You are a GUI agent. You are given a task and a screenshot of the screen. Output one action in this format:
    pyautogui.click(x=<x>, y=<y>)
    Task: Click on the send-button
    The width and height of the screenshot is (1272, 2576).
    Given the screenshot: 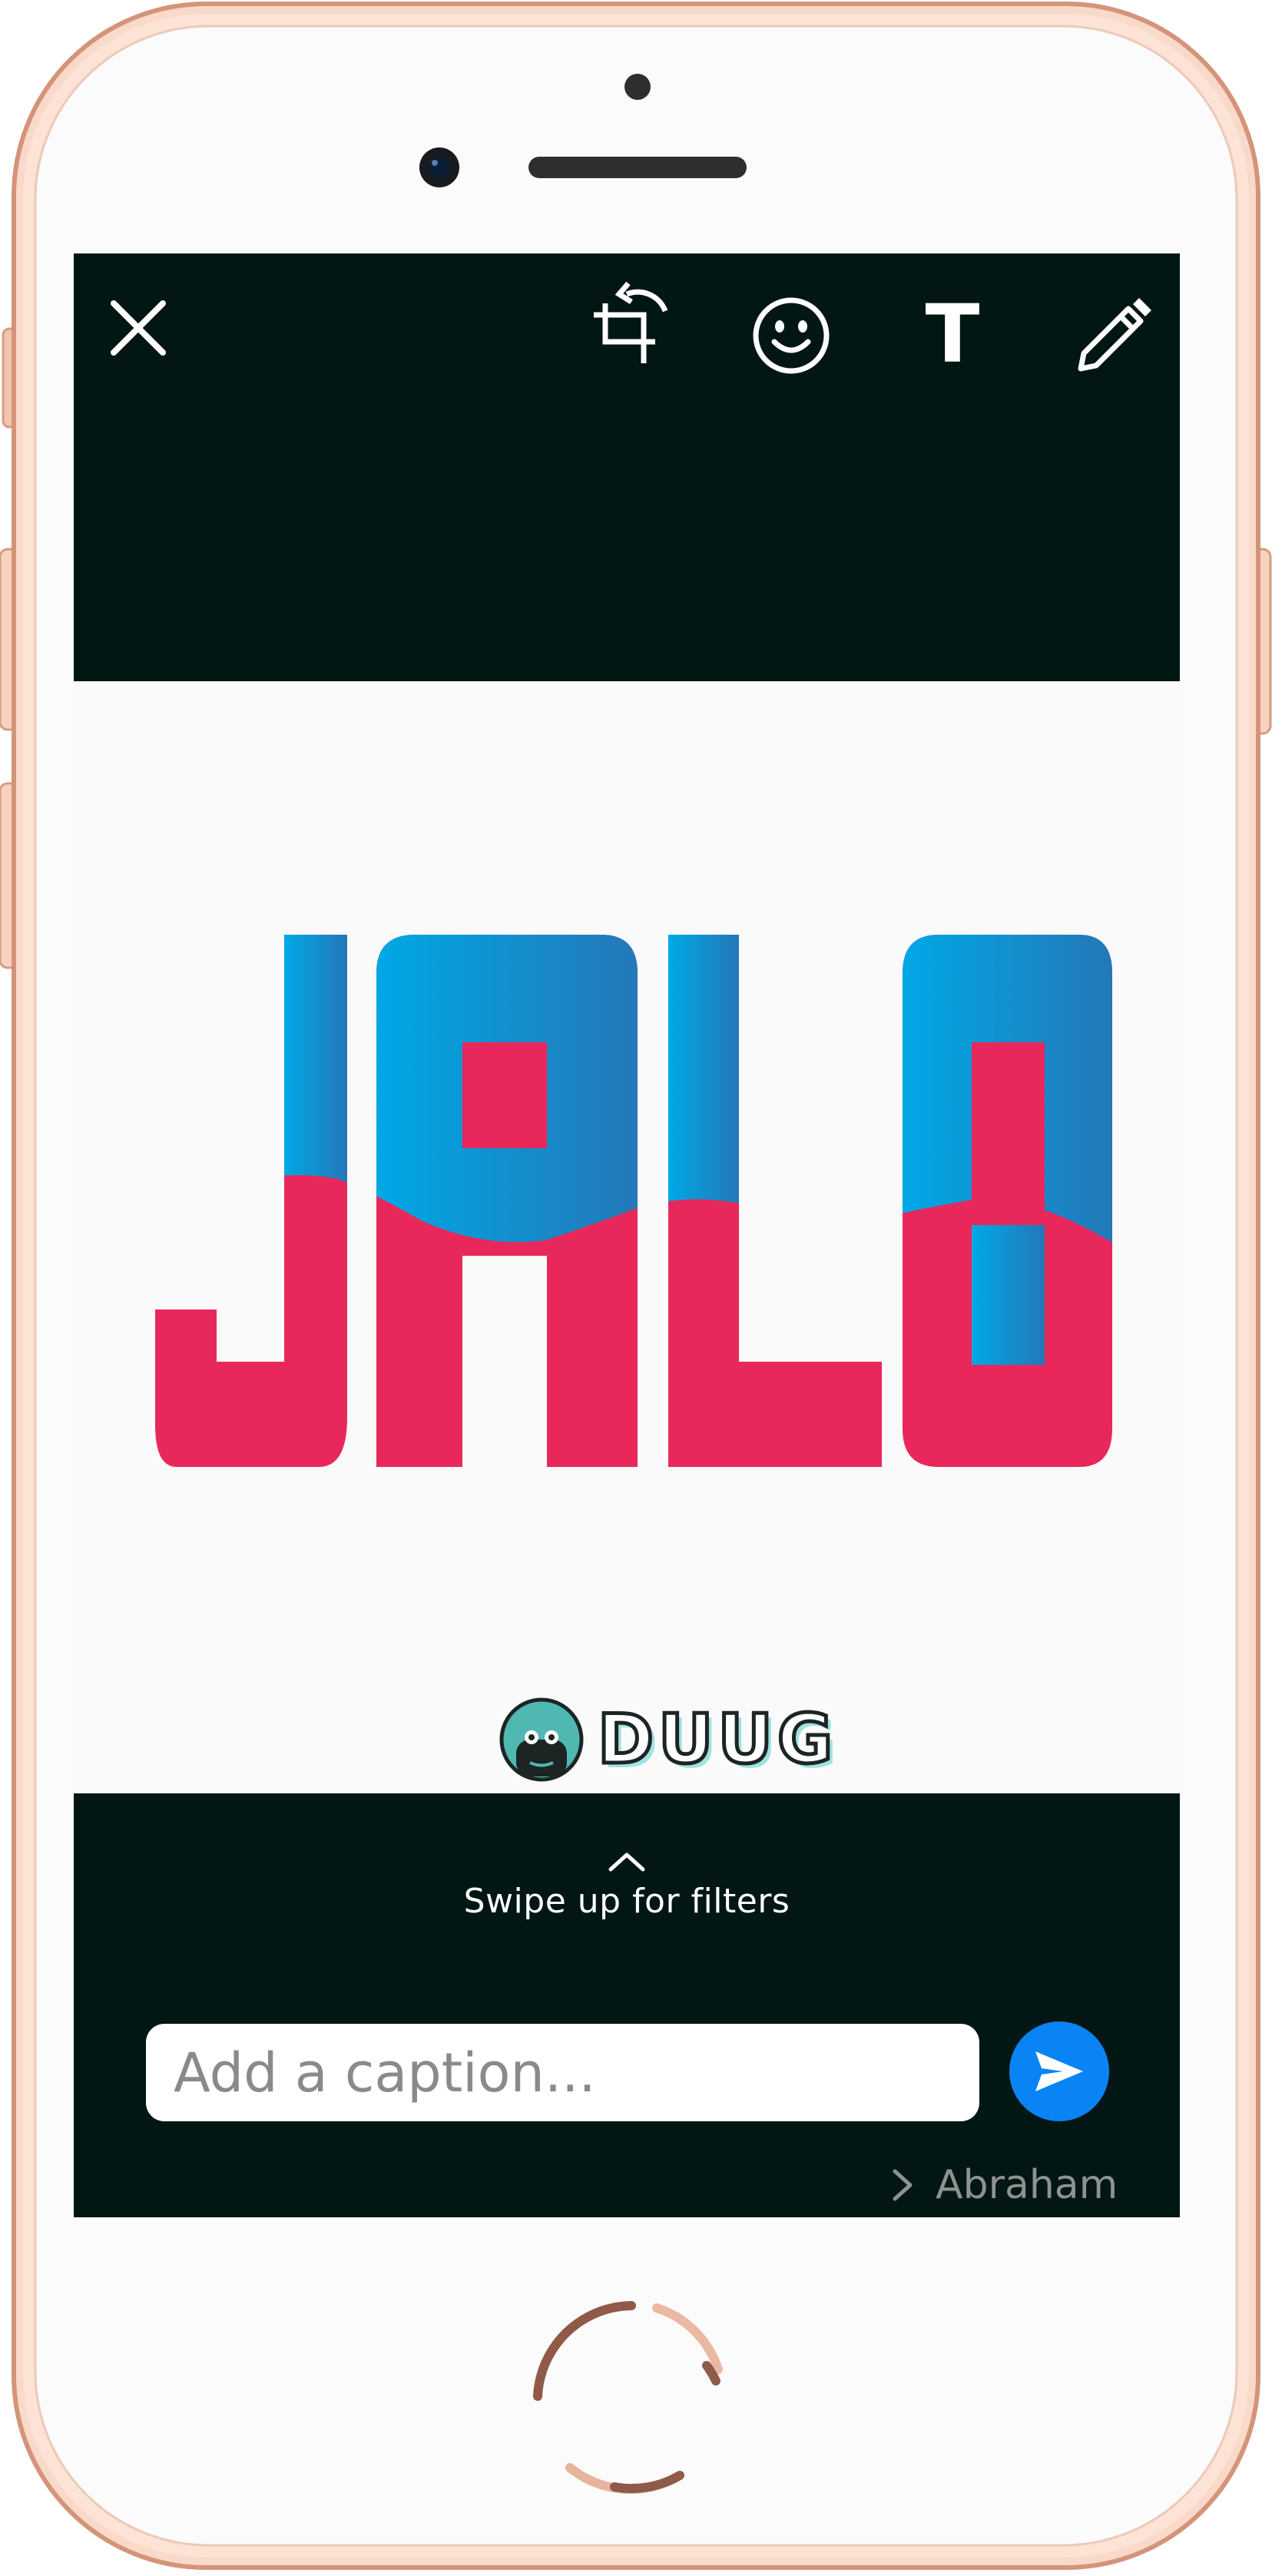 What is the action you would take?
    pyautogui.click(x=1059, y=2071)
    